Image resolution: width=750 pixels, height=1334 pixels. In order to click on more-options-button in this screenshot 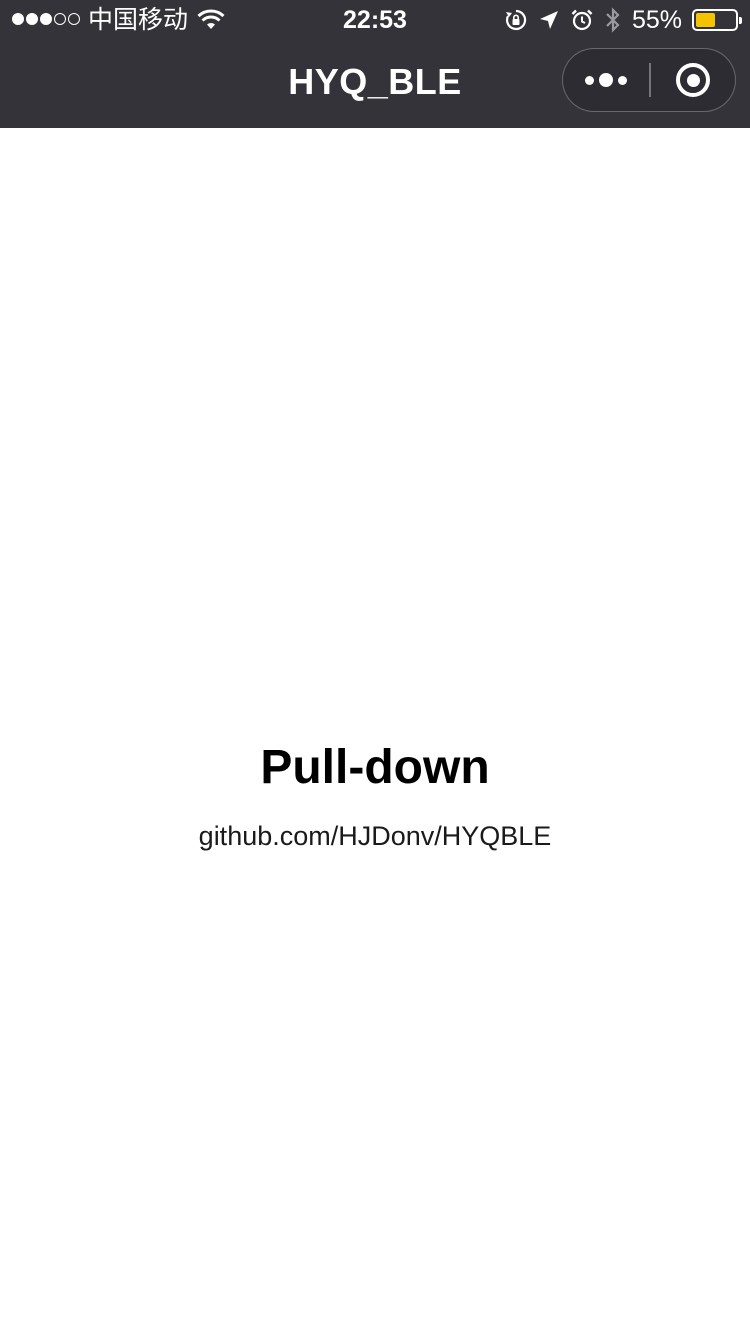, I will do `click(606, 80)`.